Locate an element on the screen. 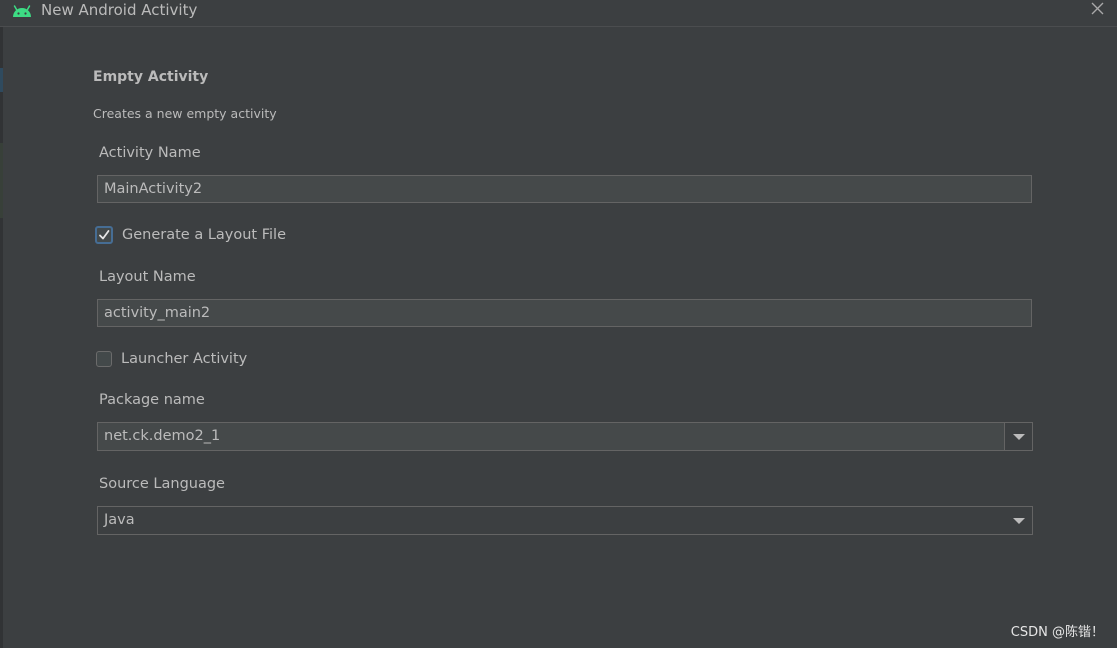 This screenshot has width=1117, height=648. launcher-activity-checkbox is located at coordinates (104, 359).